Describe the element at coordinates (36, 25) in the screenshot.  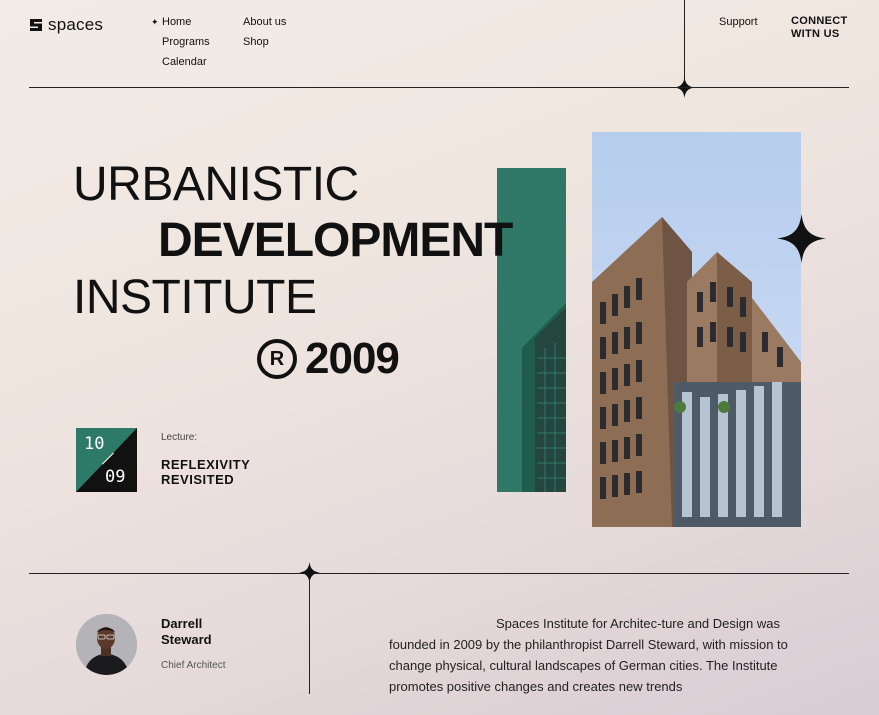
I see `logo-s-icon` at that location.